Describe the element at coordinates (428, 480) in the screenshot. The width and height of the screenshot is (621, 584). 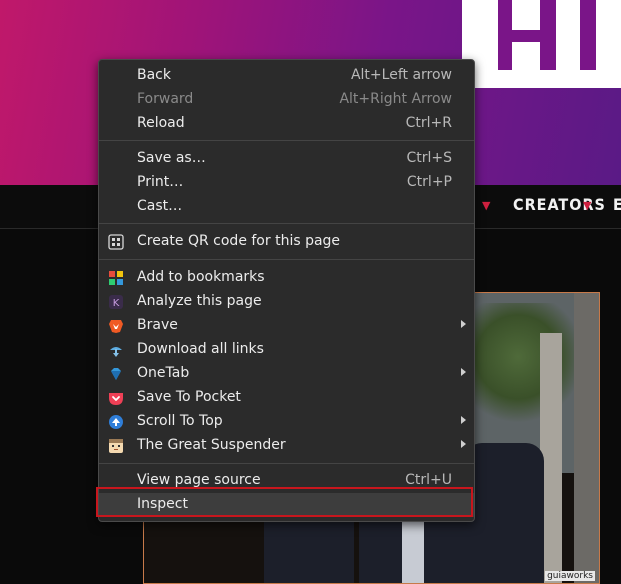
I see `menu-item-shortcut: Ctrl+U` at that location.